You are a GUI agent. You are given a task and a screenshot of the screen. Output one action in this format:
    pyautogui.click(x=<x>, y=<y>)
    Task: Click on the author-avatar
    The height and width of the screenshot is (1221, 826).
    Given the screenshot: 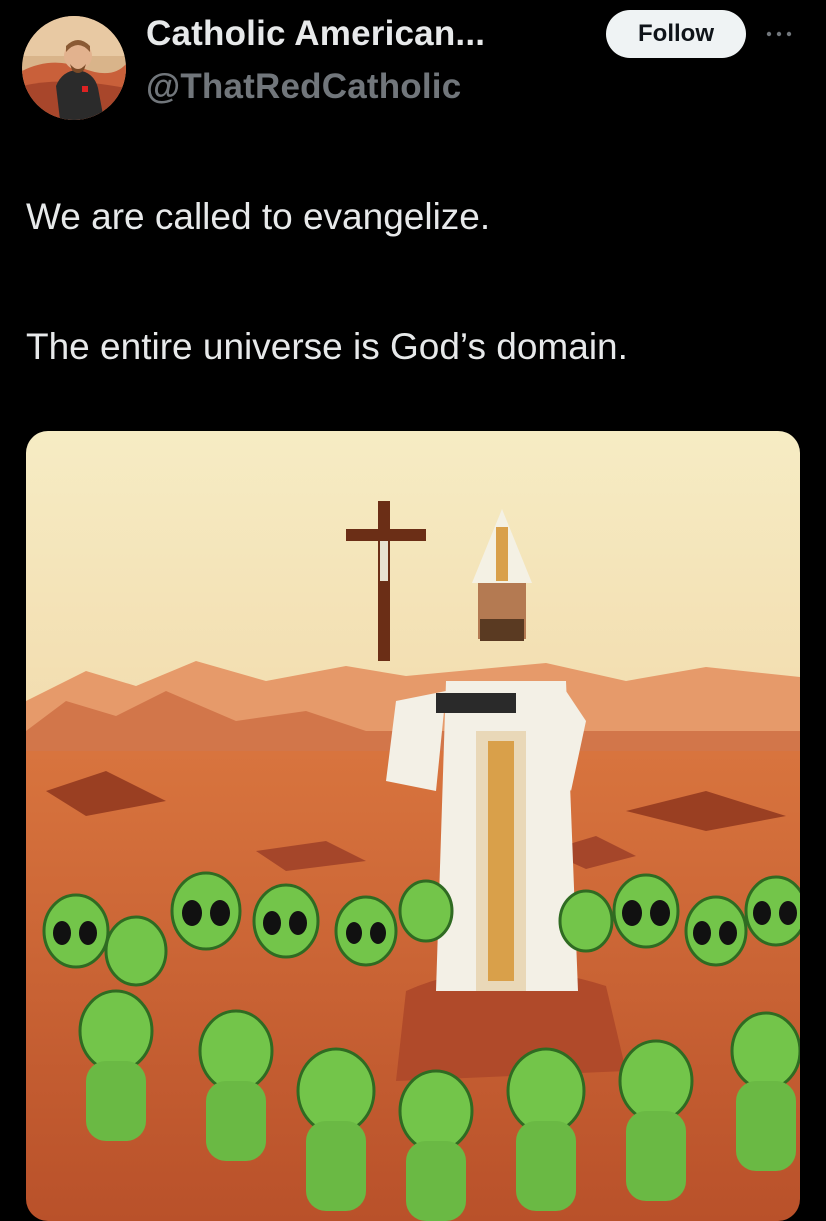 What is the action you would take?
    pyautogui.click(x=74, y=68)
    